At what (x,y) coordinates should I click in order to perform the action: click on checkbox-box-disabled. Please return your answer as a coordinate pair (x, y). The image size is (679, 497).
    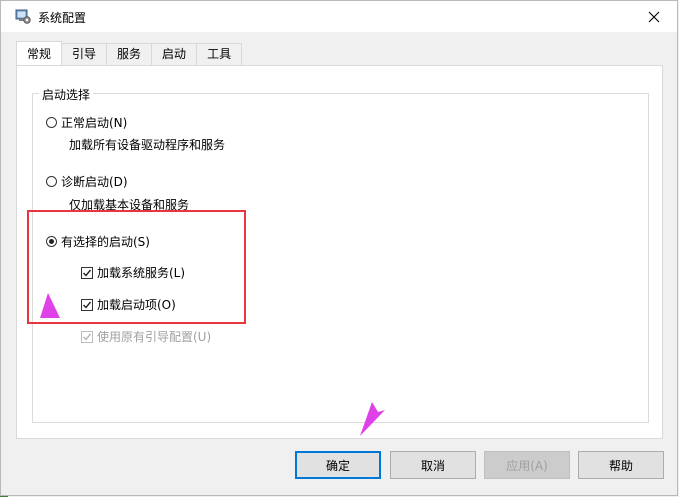
    Looking at the image, I should click on (87, 336).